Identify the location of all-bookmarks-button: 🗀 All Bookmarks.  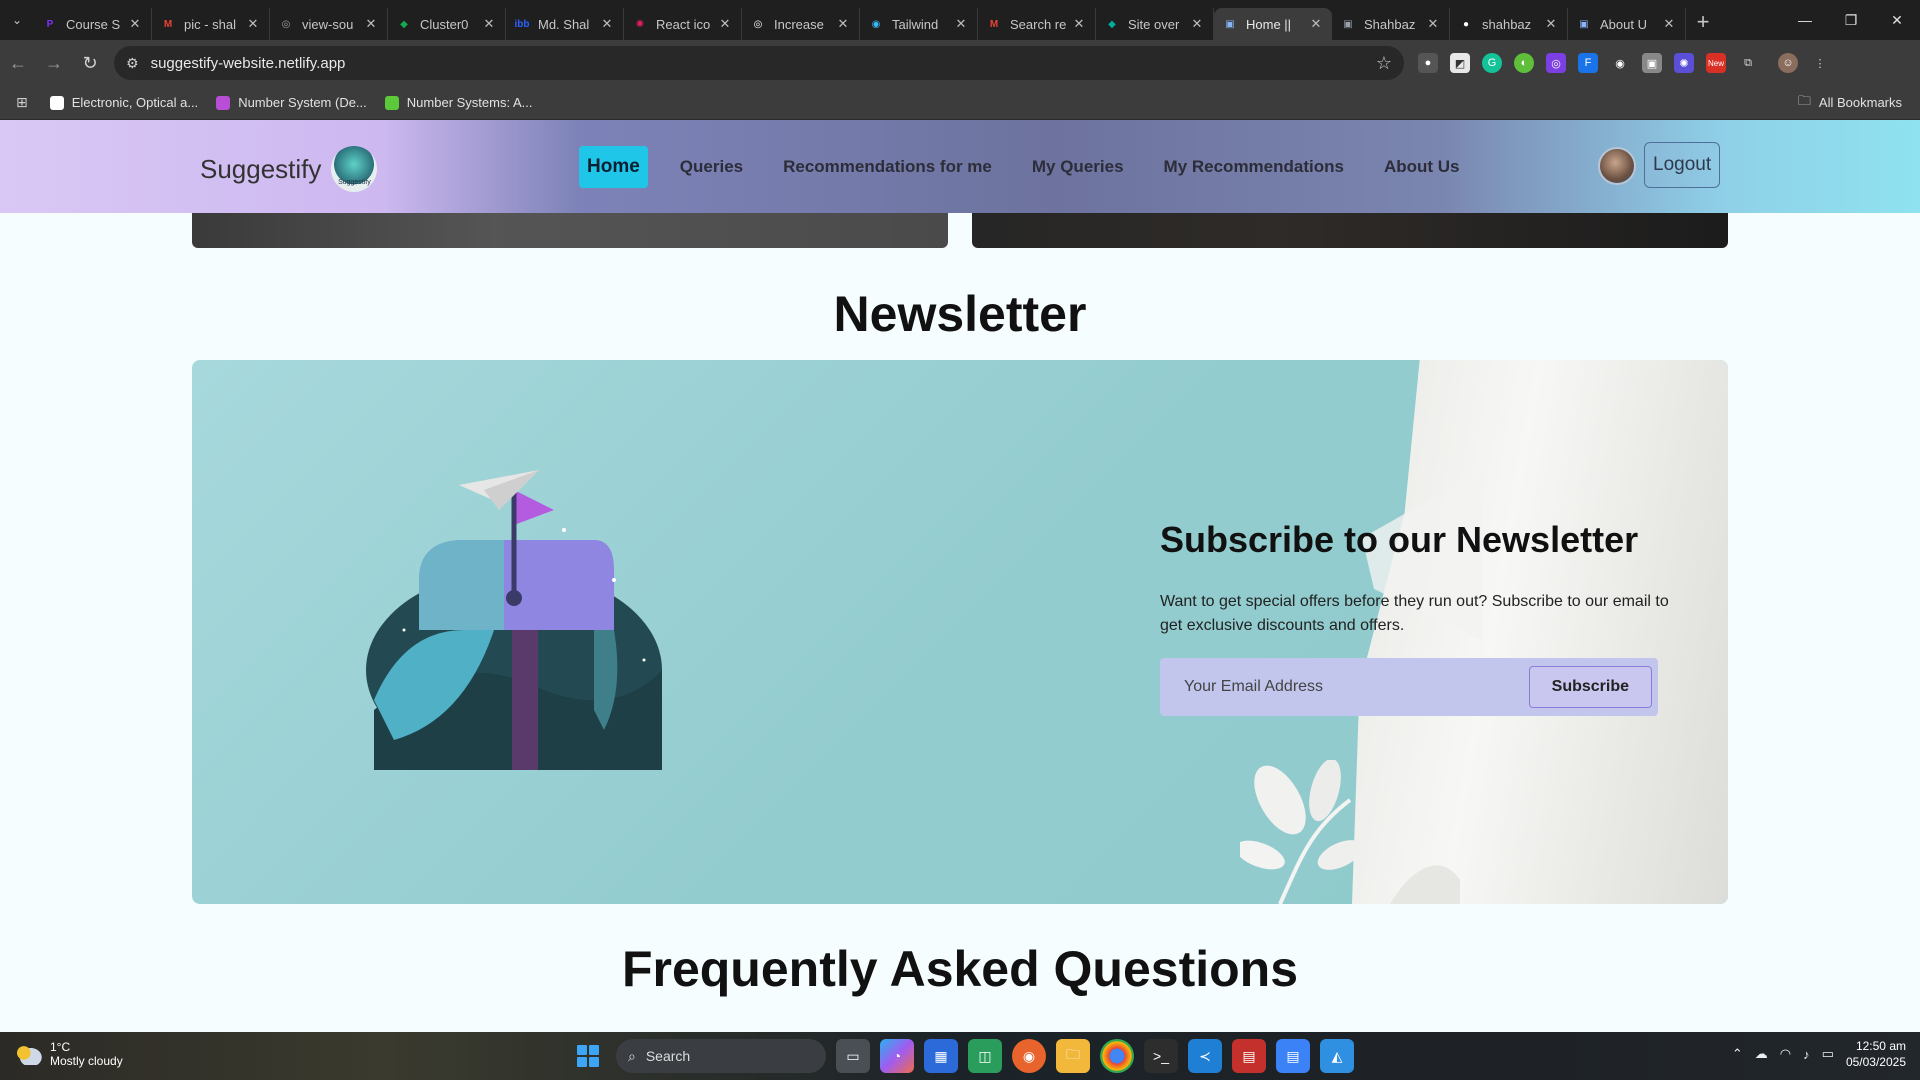
(1850, 103).